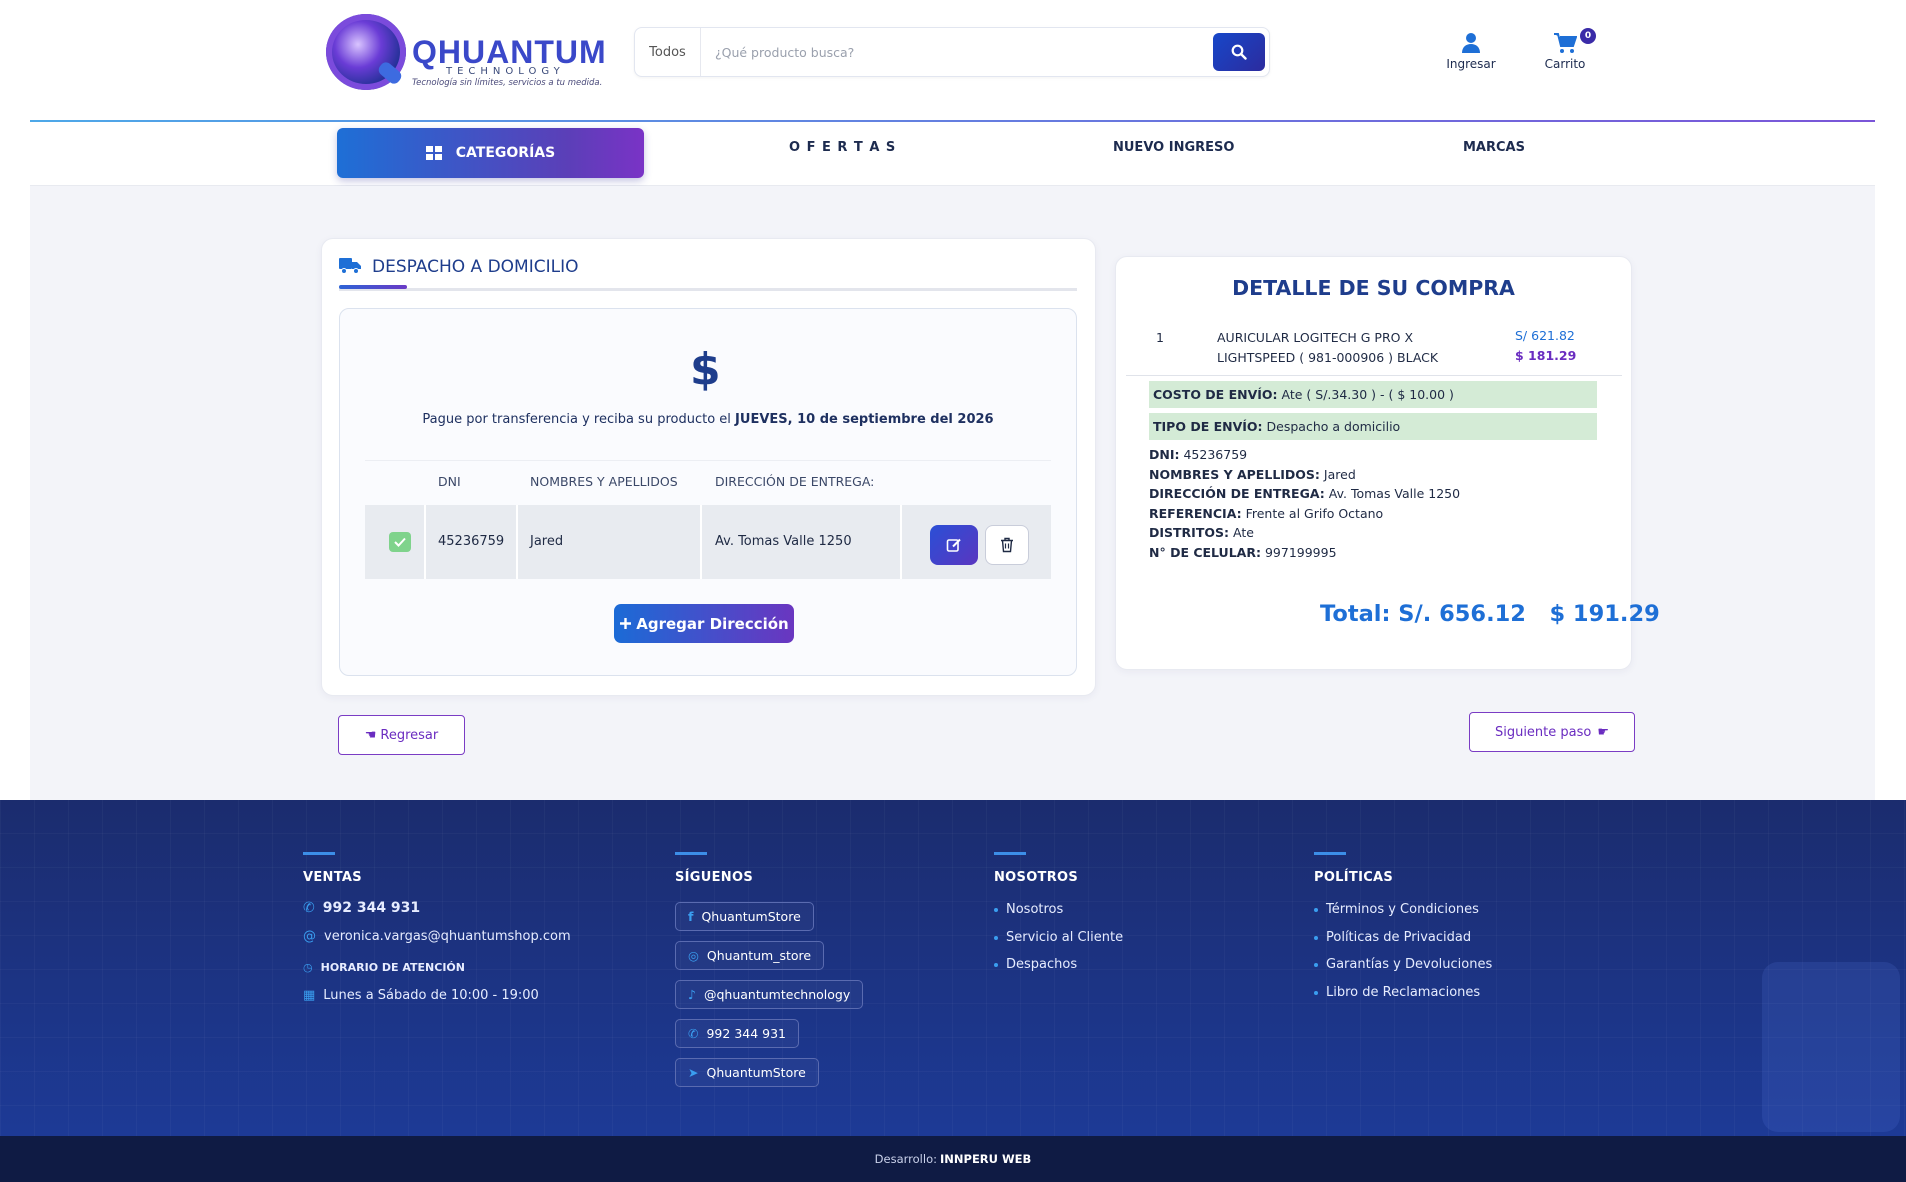 This screenshot has width=1906, height=1182. I want to click on nav-new: NUEVO INGRESO, so click(1173, 147).